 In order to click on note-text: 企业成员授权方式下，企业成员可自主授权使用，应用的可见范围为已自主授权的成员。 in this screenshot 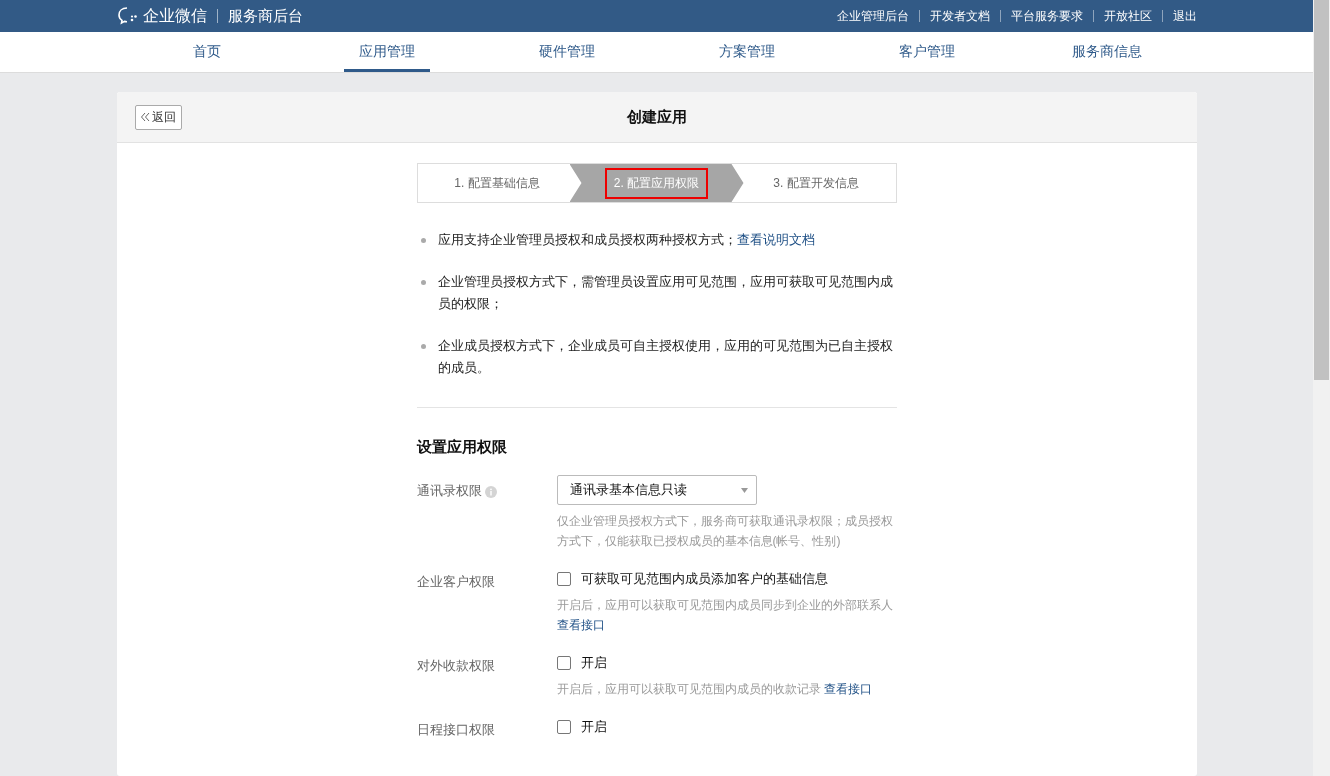, I will do `click(665, 357)`.